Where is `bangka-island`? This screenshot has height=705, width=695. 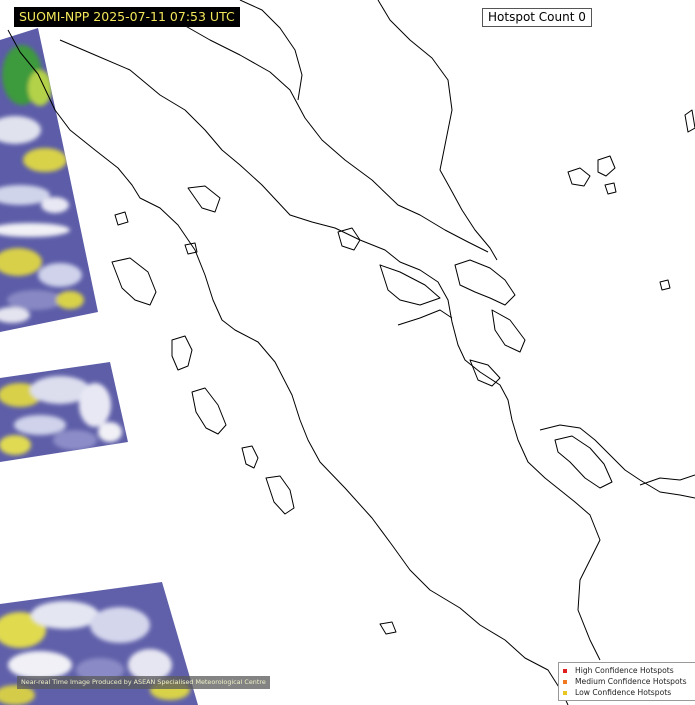
bangka-island is located at coordinates (617, 461).